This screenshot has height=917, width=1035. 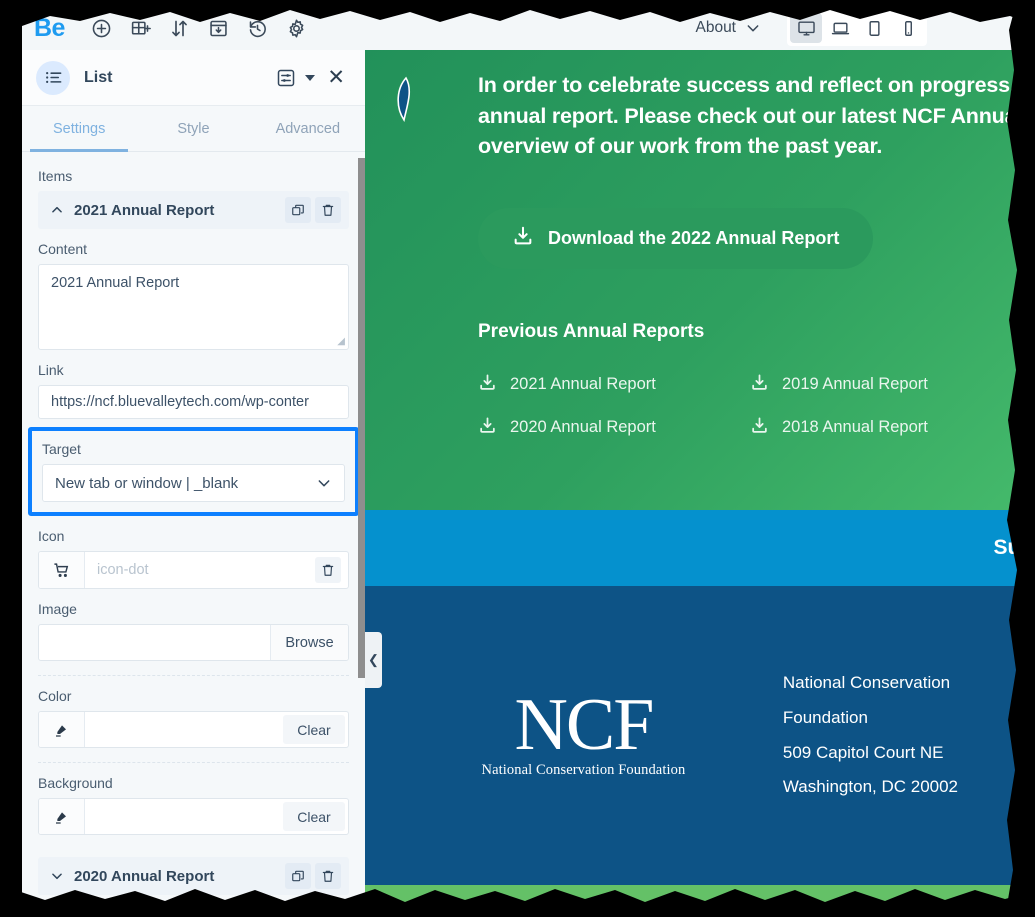 I want to click on background-input, so click(x=184, y=816).